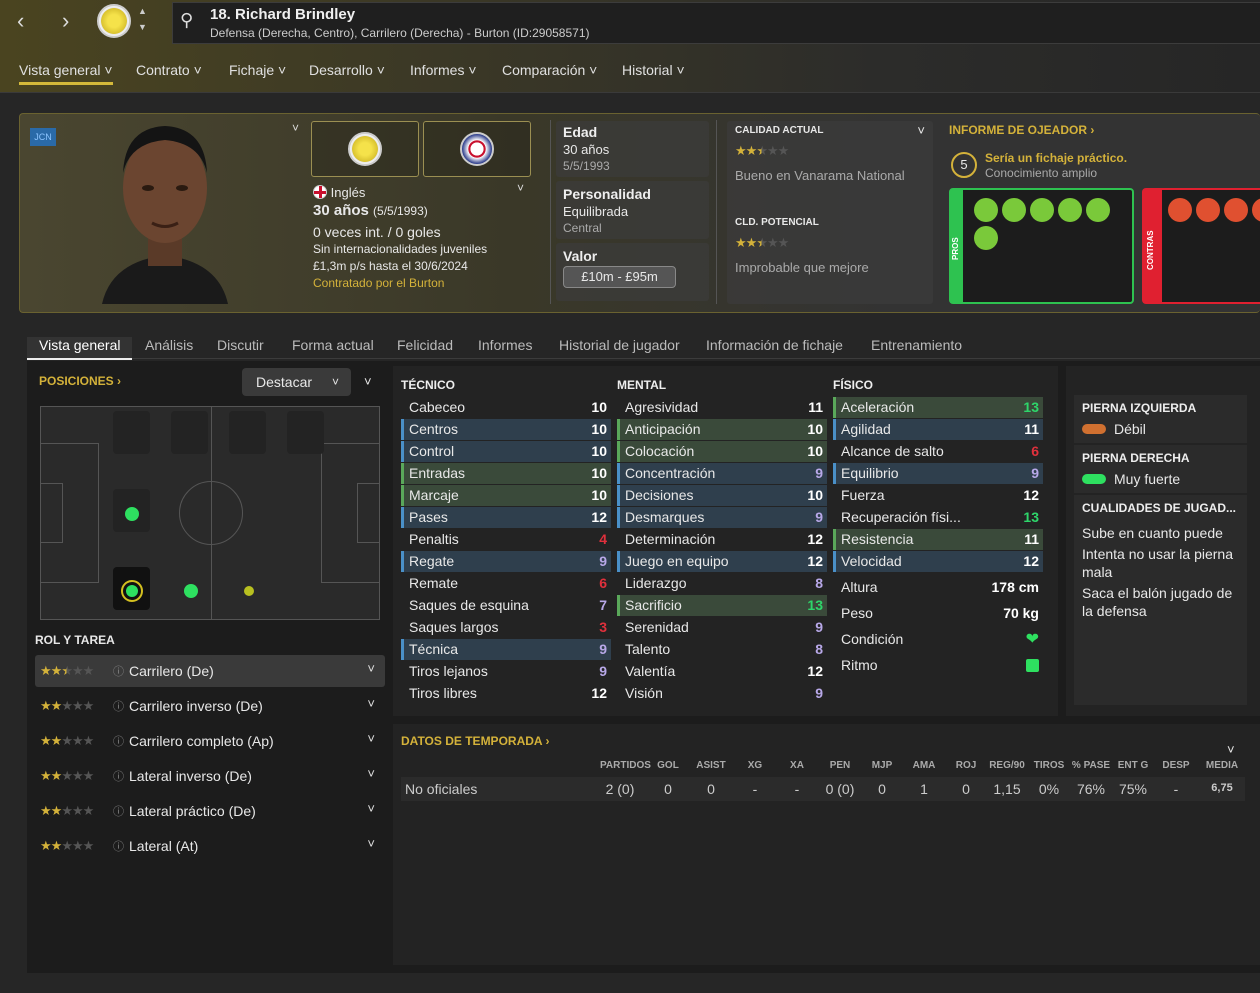 The height and width of the screenshot is (993, 1260). Describe the element at coordinates (840, 765) in the screenshot. I see `season-header: PEN` at that location.